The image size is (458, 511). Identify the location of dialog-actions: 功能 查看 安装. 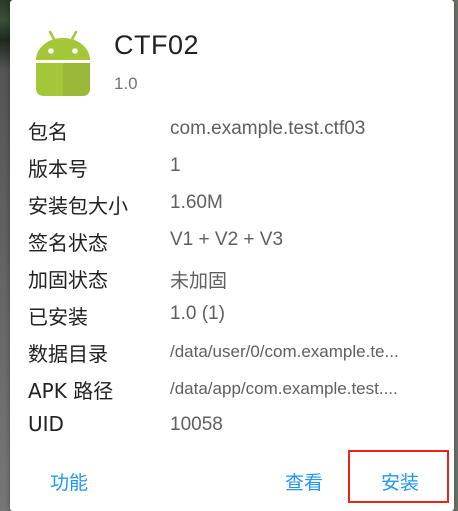
(232, 481).